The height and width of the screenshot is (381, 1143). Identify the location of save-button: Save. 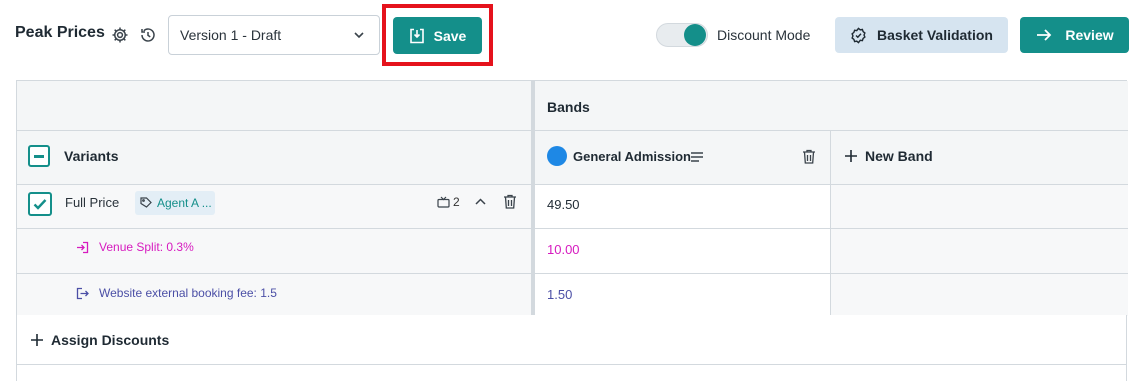
(437, 35).